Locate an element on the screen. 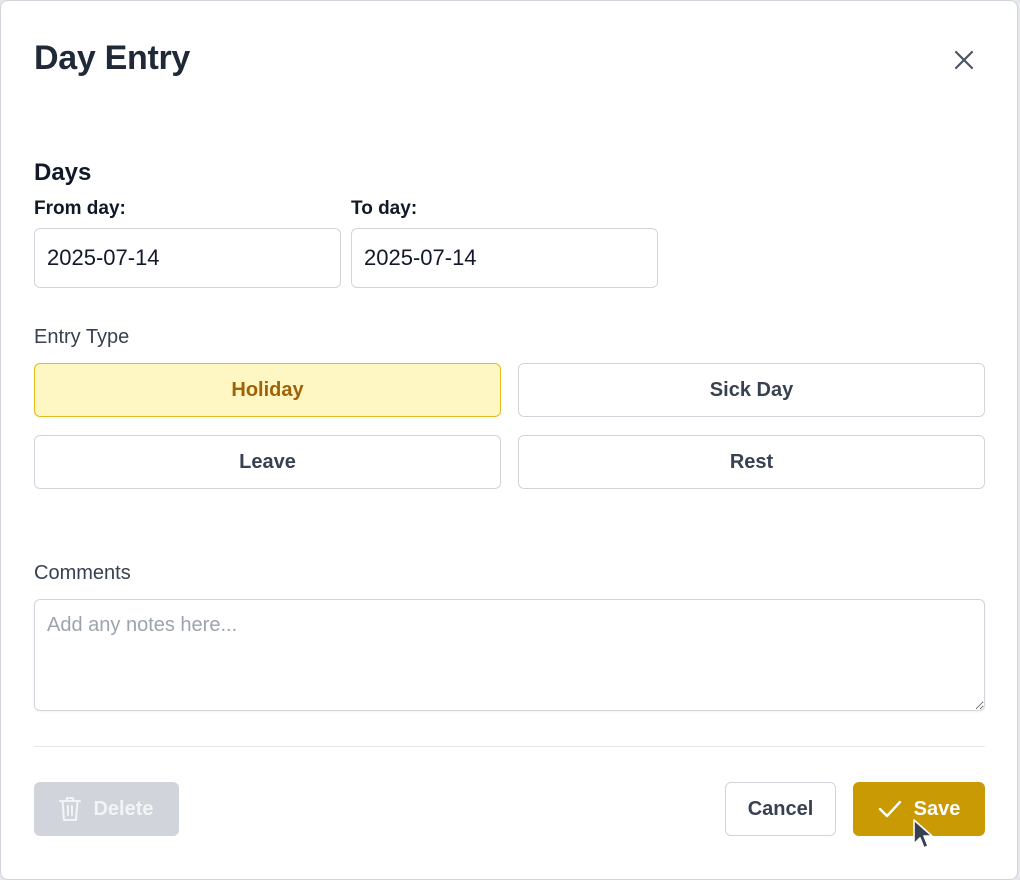 Image resolution: width=1020 pixels, height=880 pixels. to-day-input is located at coordinates (504, 258).